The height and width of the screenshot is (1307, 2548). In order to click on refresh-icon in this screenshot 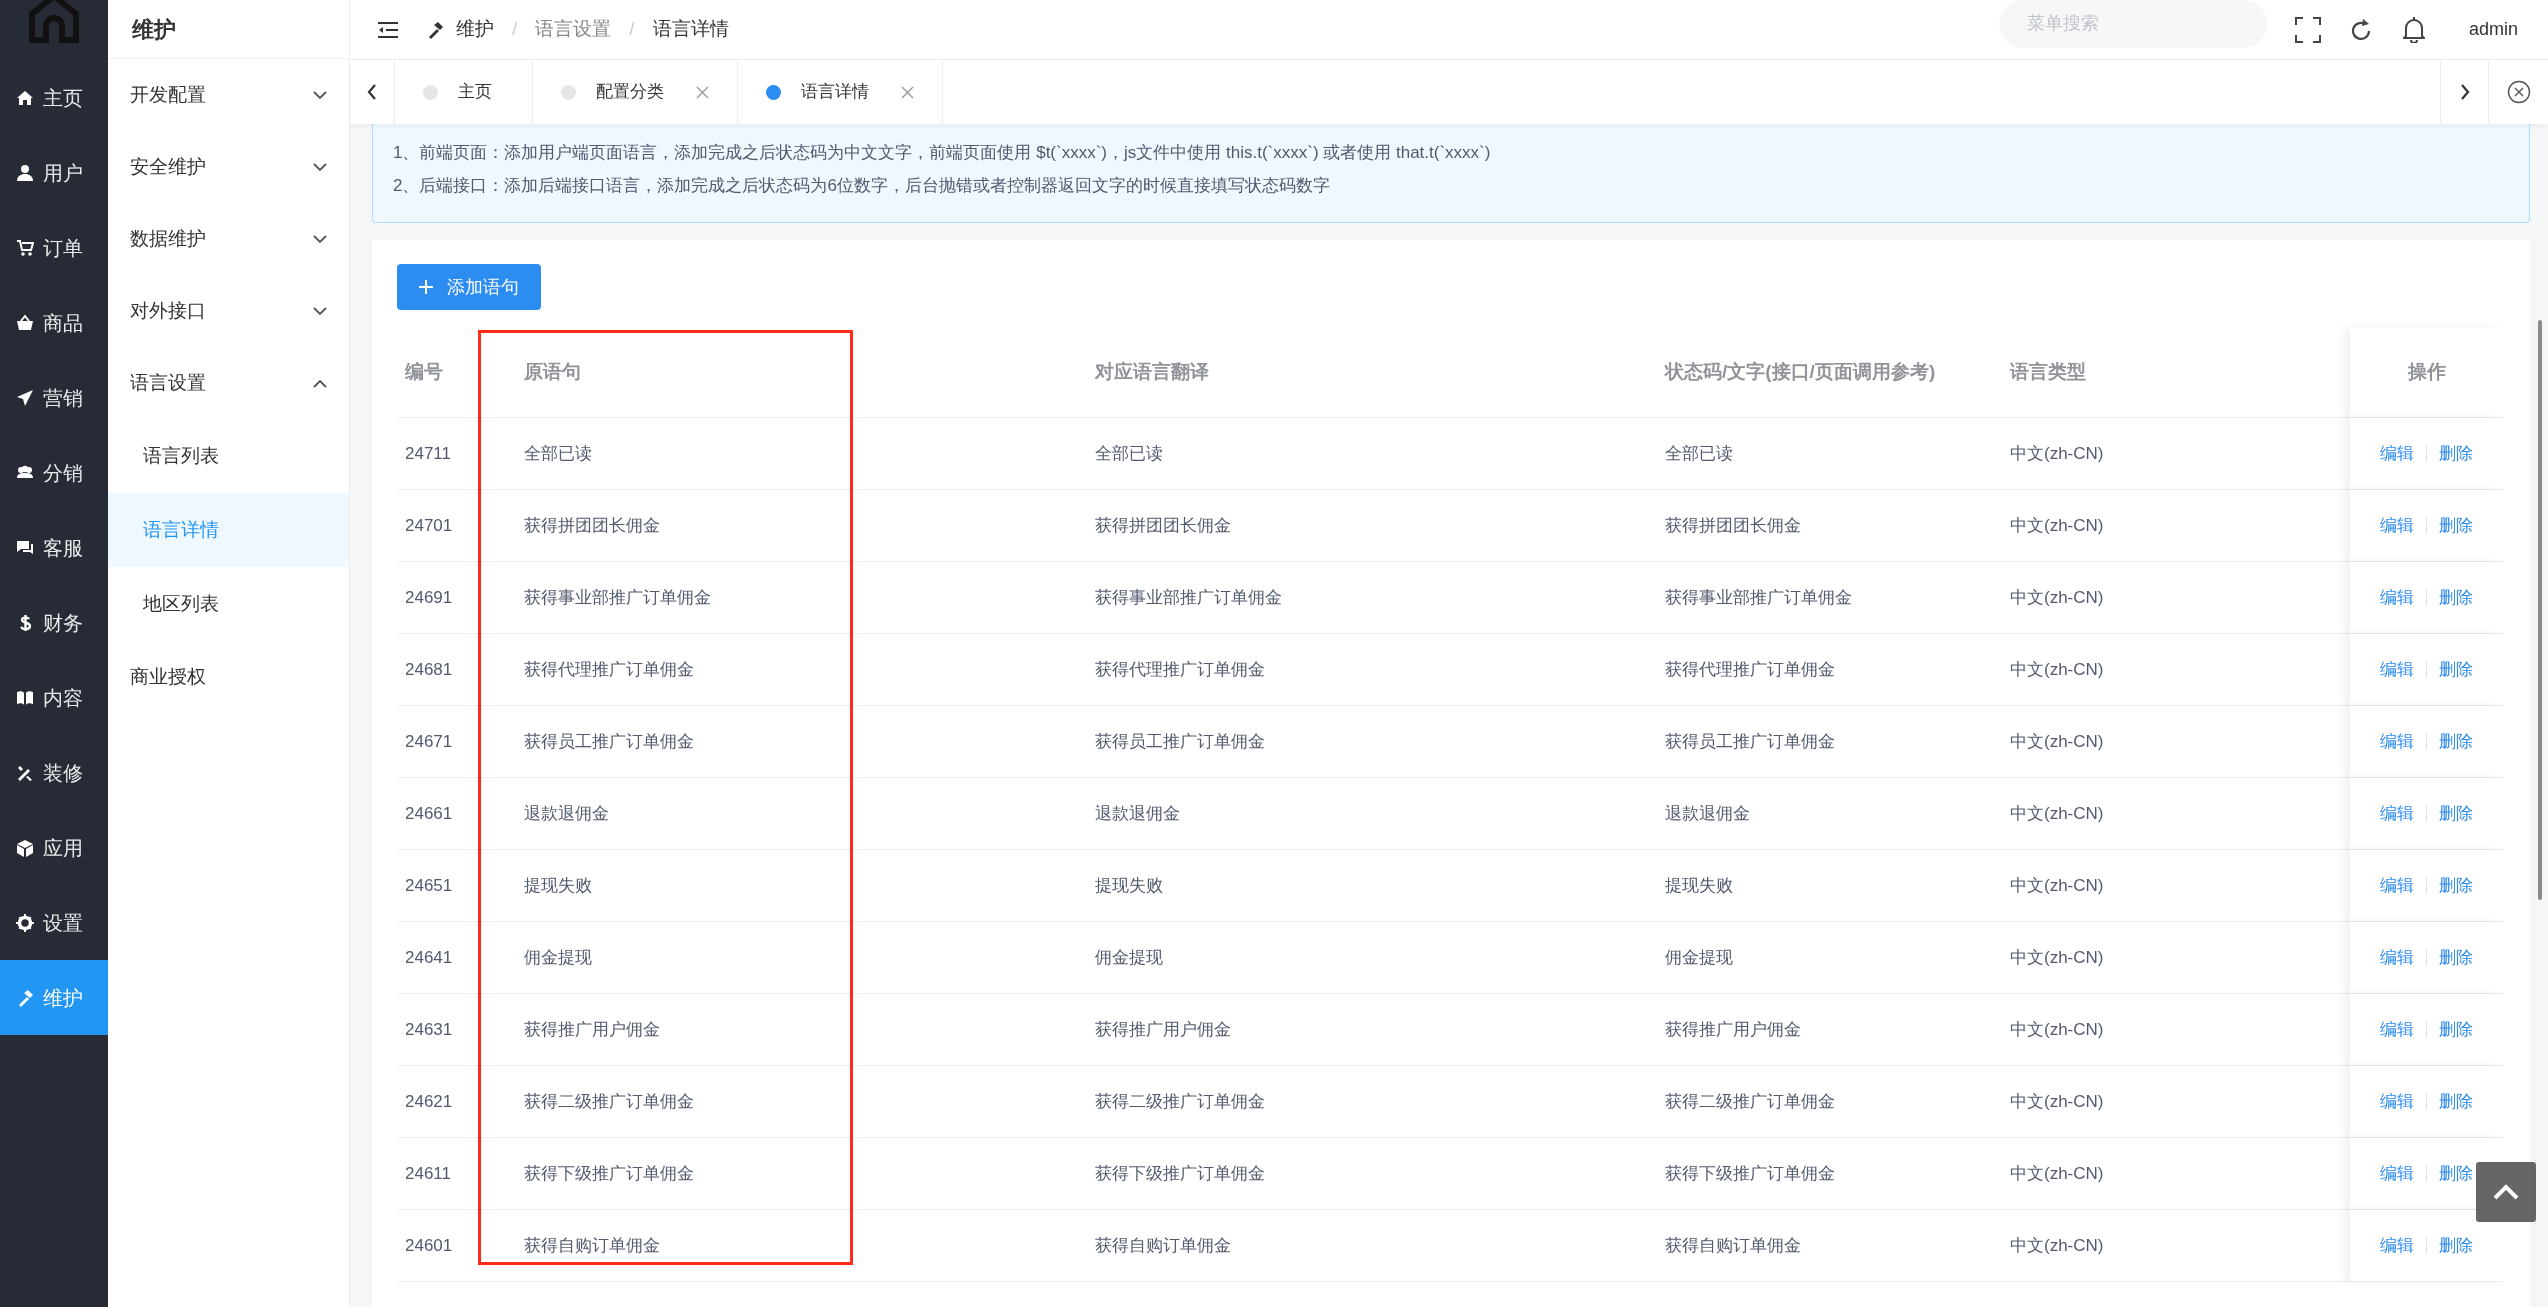, I will do `click(2361, 29)`.